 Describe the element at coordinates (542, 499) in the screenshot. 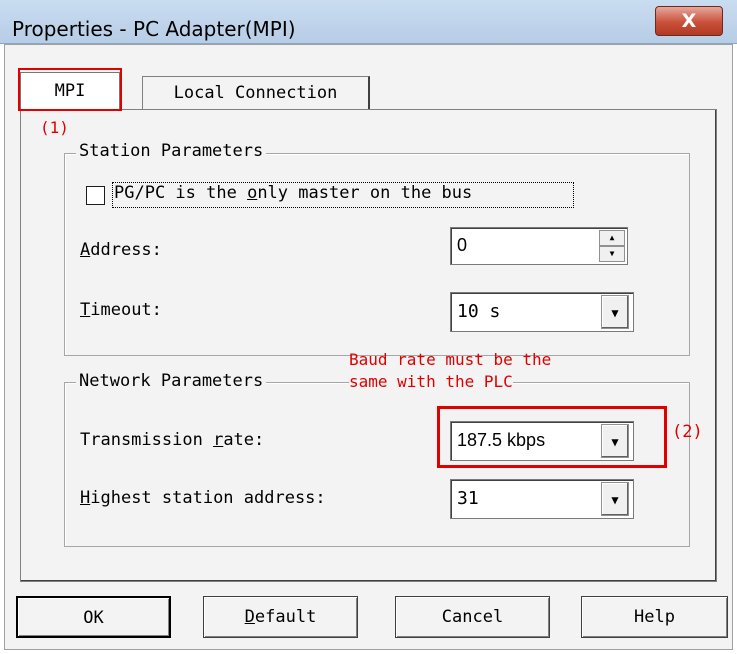

I see `highest-station-dropdown: 31 ▼` at that location.